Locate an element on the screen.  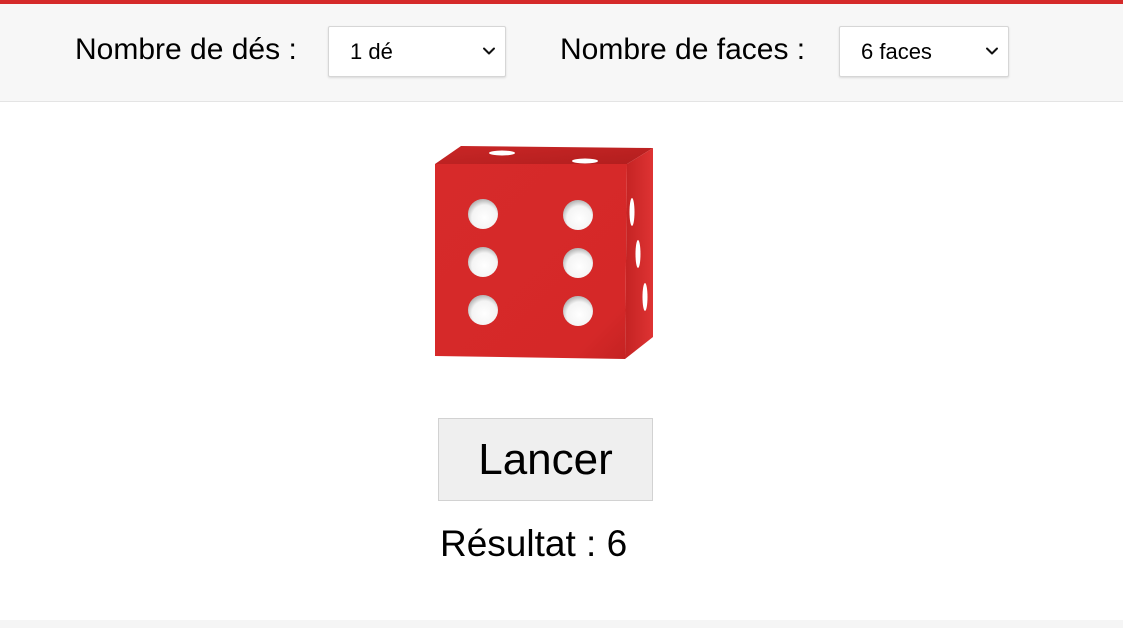
result-text: Résultat : 6 is located at coordinates (534, 543).